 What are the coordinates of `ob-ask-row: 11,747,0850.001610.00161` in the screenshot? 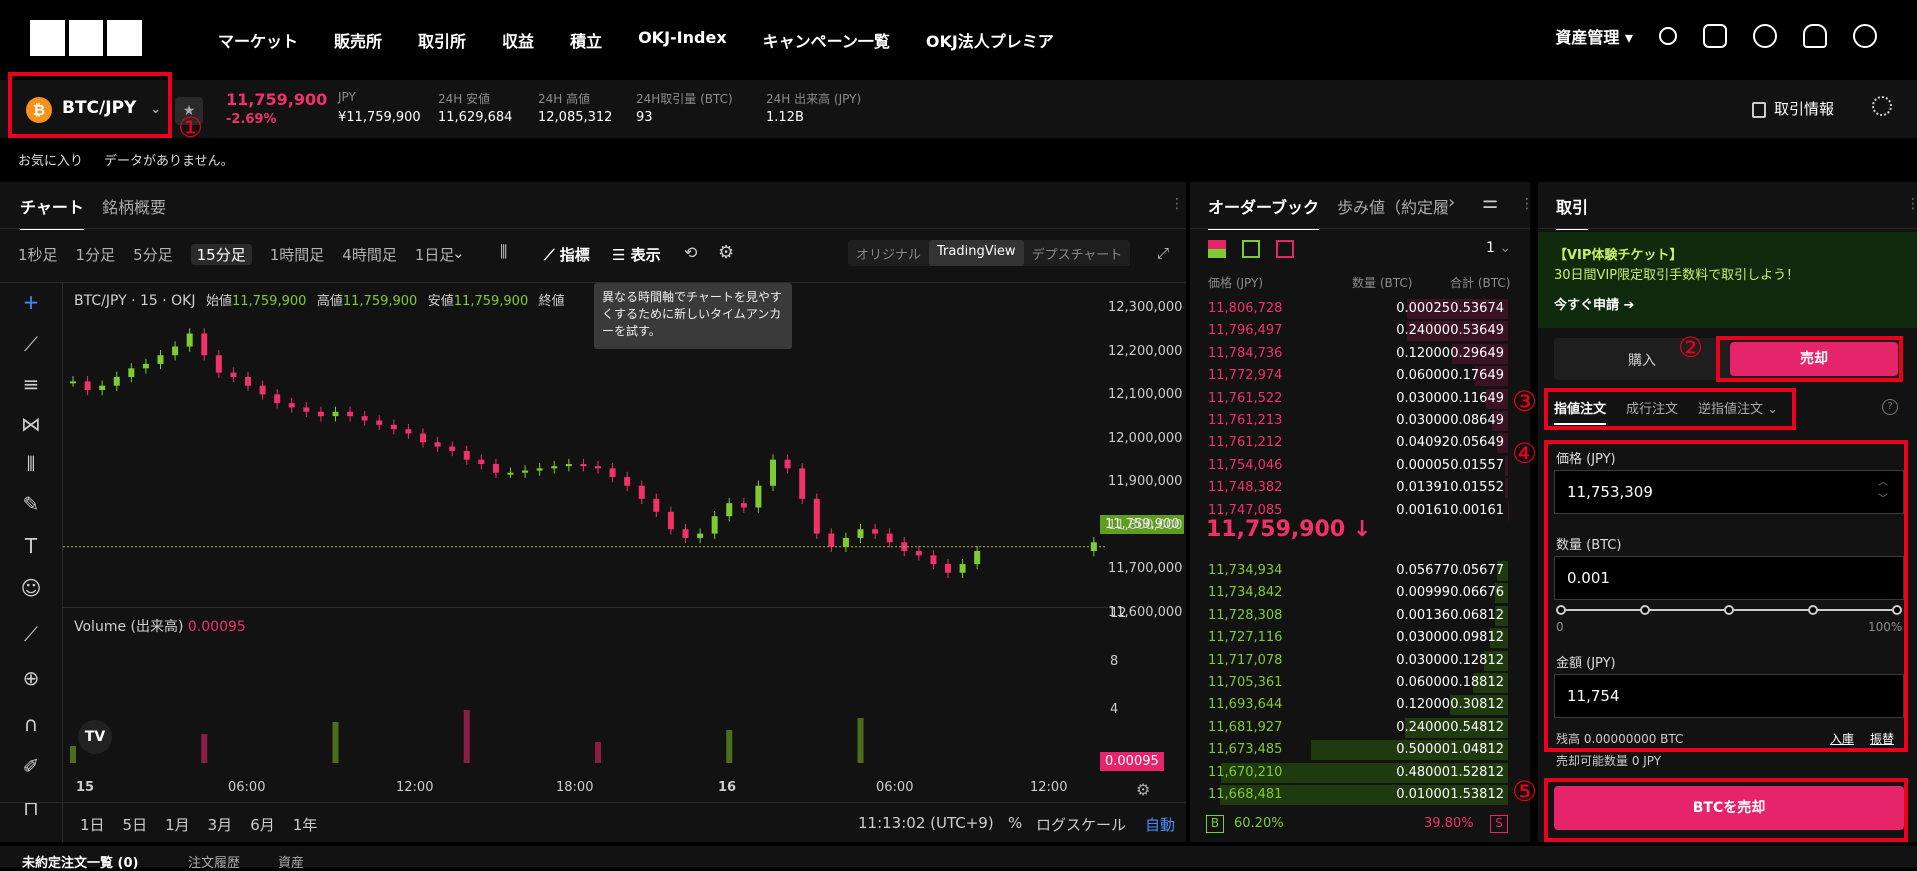 It's located at (1359, 511).